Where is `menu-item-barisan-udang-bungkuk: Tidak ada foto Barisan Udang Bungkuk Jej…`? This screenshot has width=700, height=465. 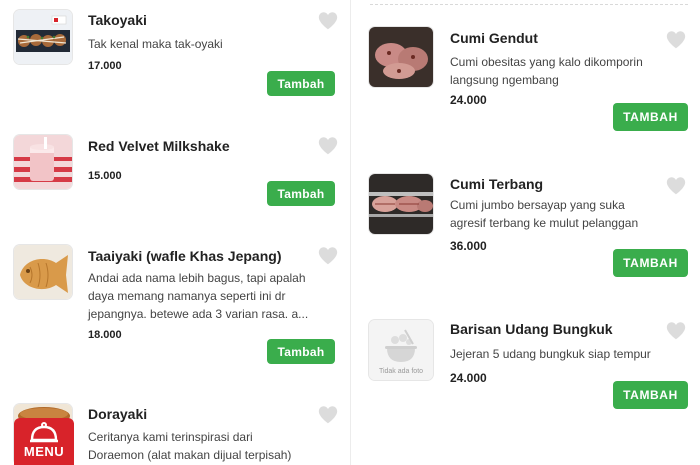 menu-item-barisan-udang-bungkuk: Tidak ada foto Barisan Udang Bungkuk Jej… is located at coordinates (531, 365).